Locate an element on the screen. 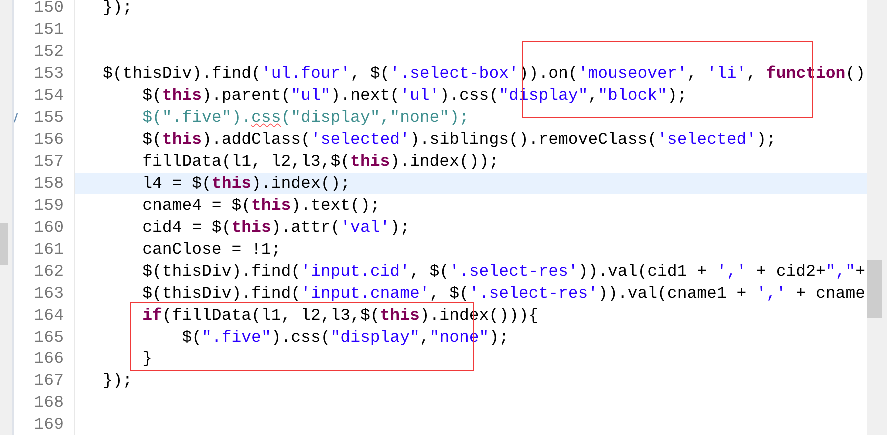 This screenshot has height=435, width=887. line-number: 152 is located at coordinates (47, 51).